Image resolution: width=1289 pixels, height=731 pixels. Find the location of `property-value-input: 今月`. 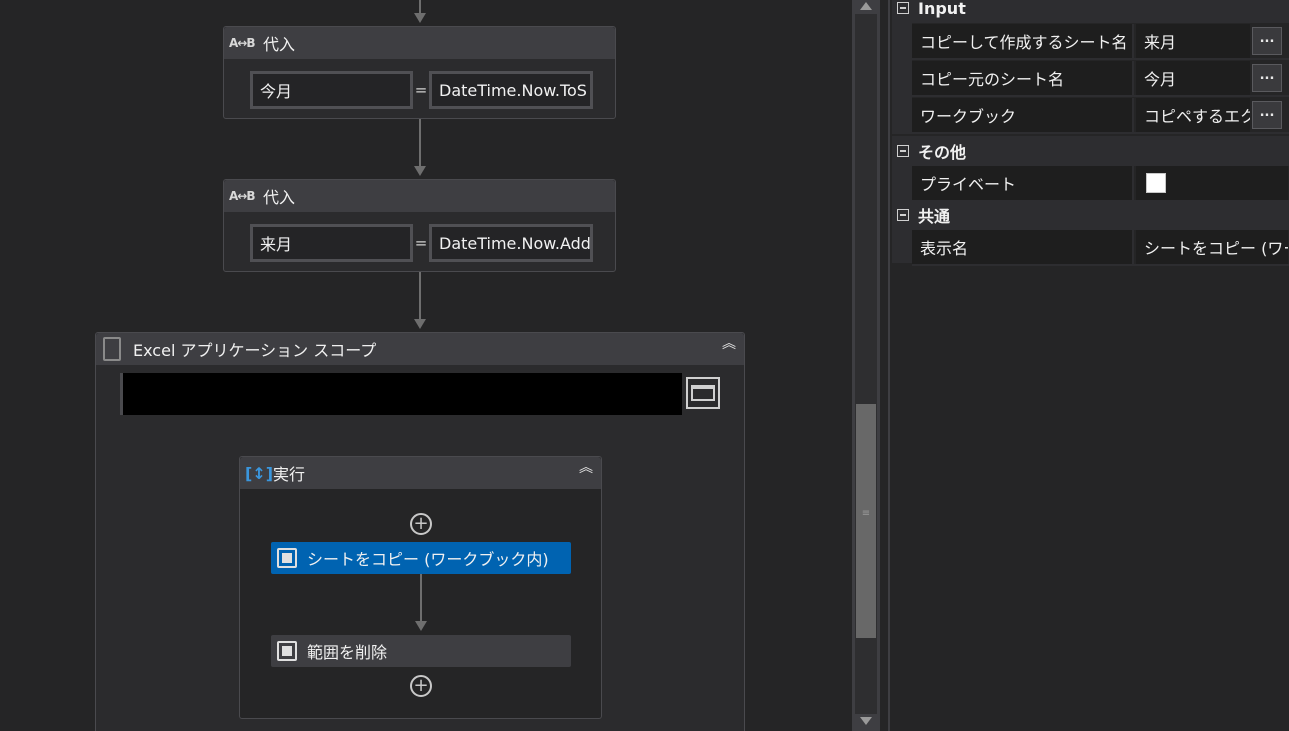

property-value-input: 今月 is located at coordinates (1193, 78).